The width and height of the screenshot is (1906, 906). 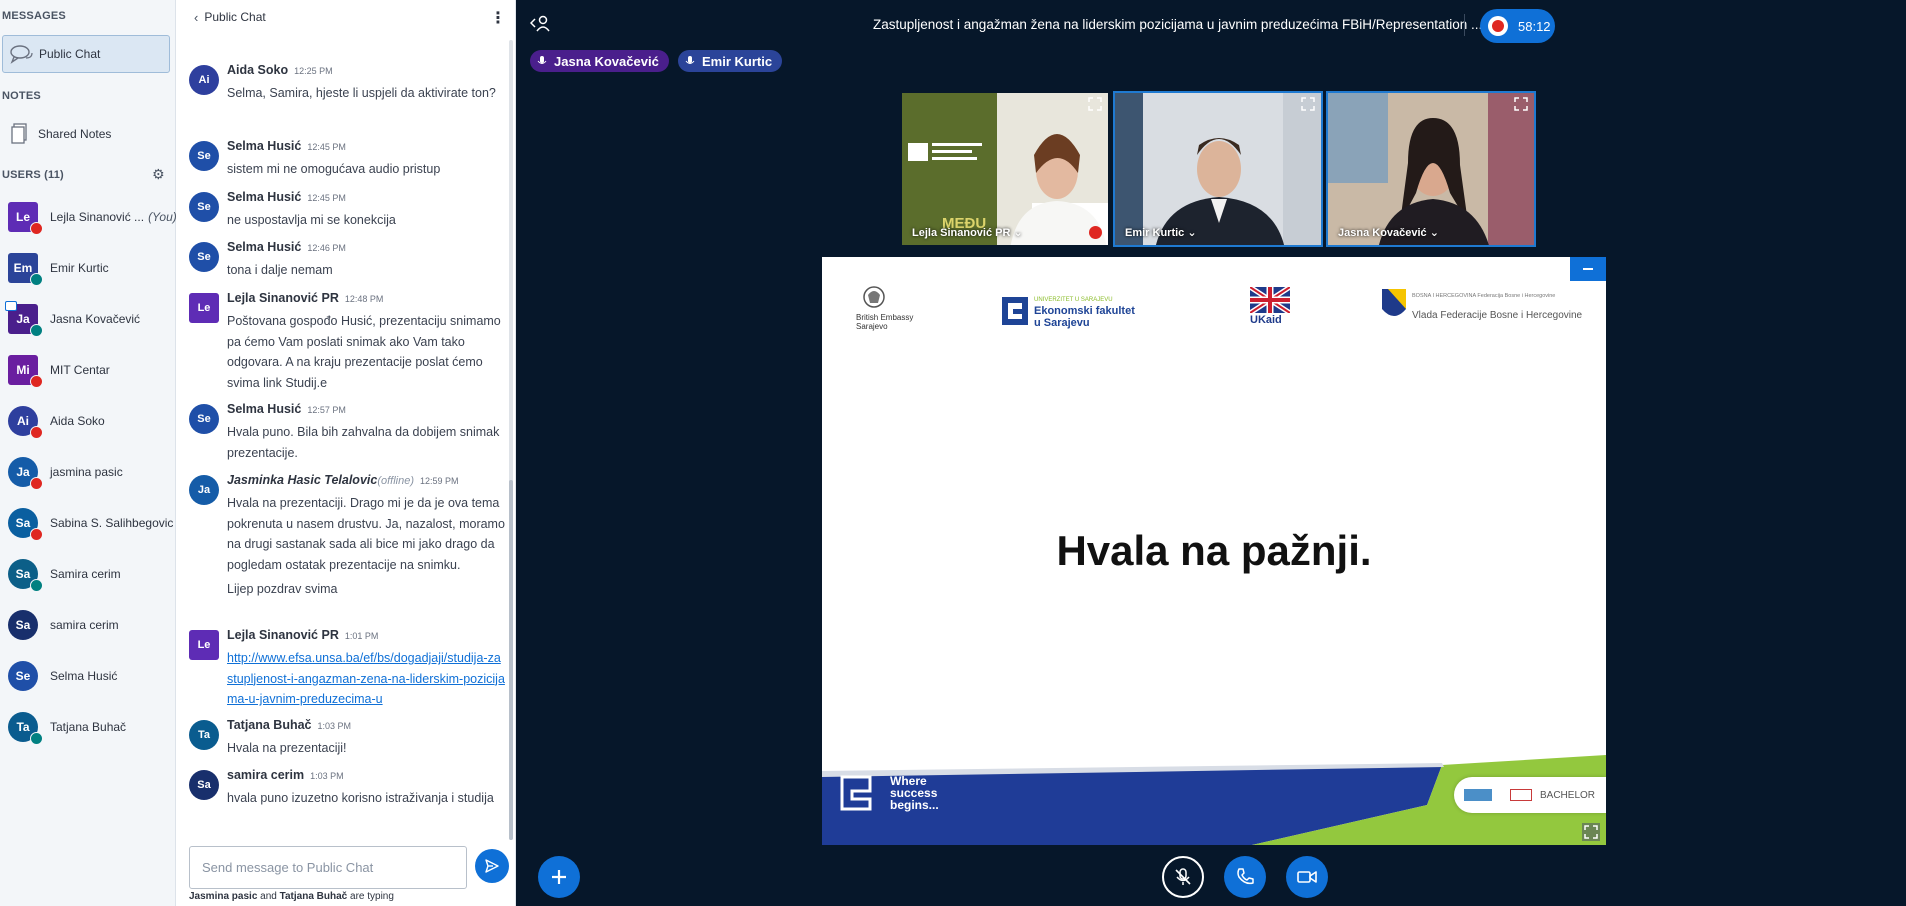 I want to click on message-time: 12:45 PM, so click(x=326, y=198).